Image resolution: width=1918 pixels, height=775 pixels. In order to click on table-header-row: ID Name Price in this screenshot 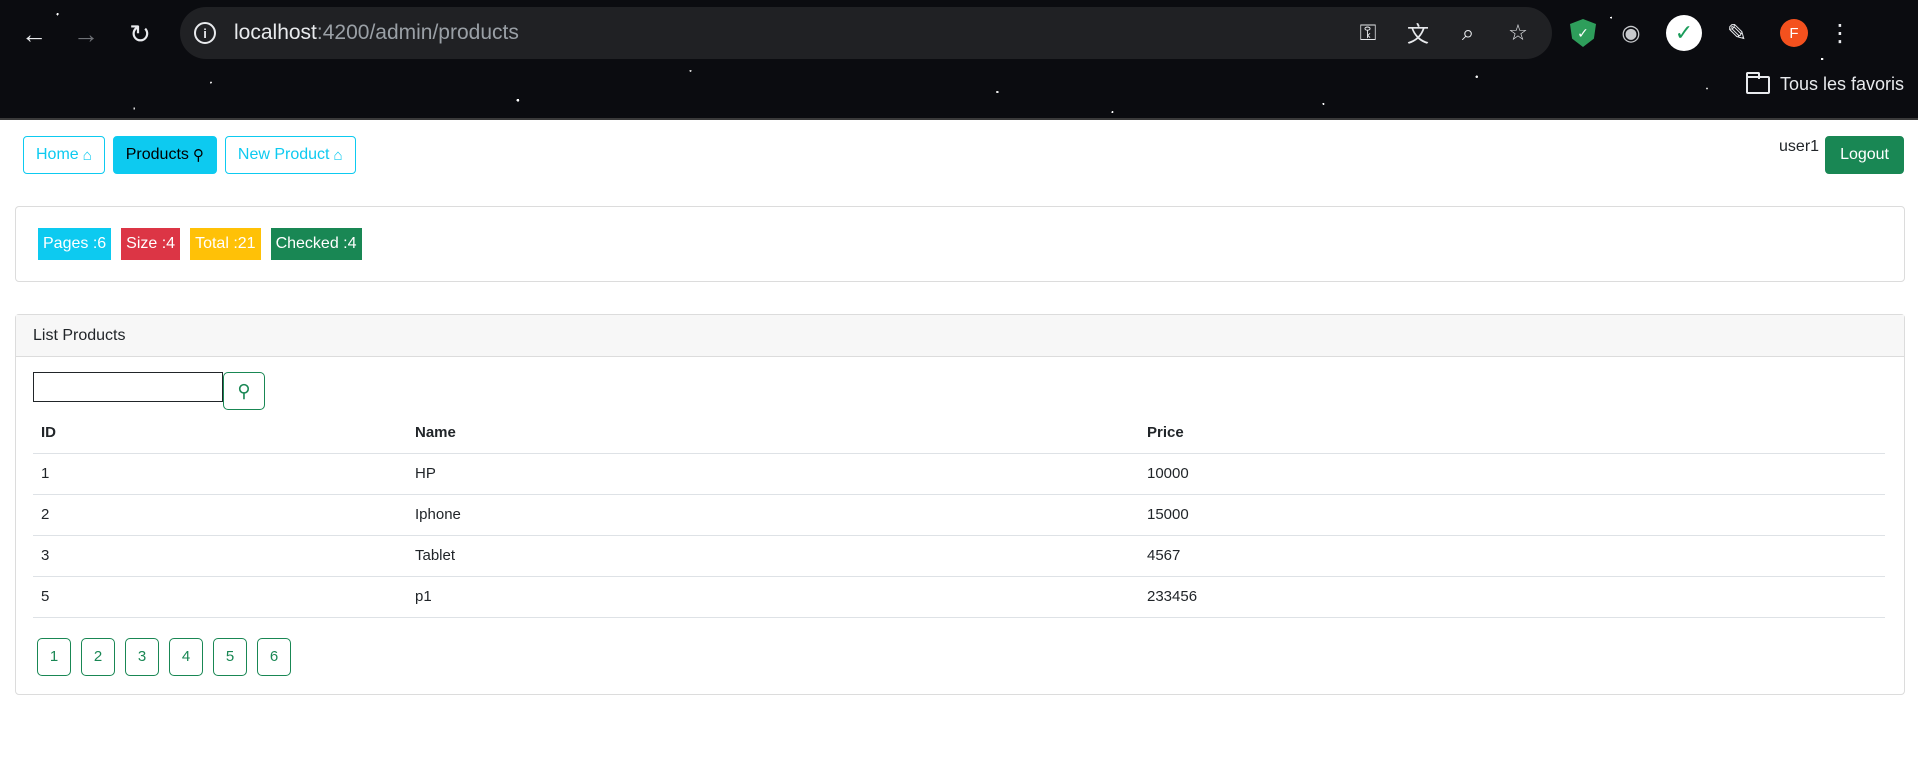, I will do `click(959, 433)`.